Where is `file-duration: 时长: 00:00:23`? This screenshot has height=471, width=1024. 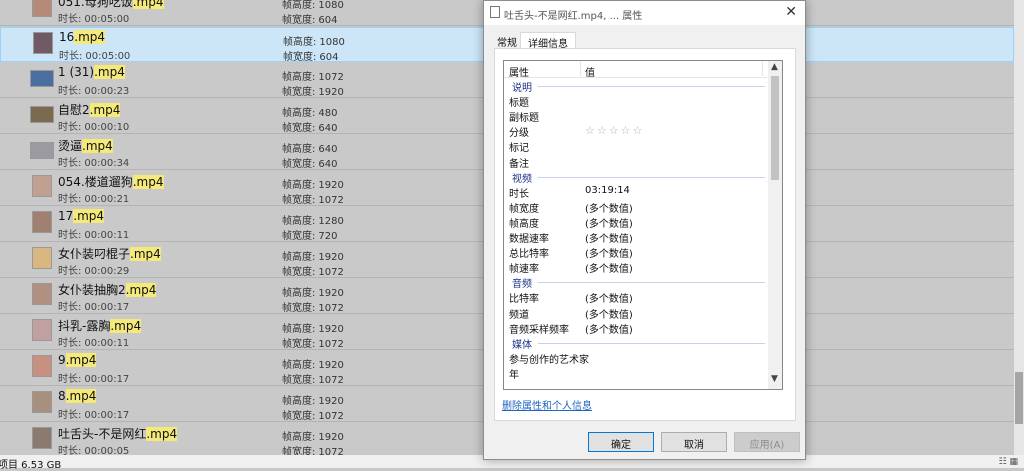
file-duration: 时长: 00:00:23 is located at coordinates (93, 89).